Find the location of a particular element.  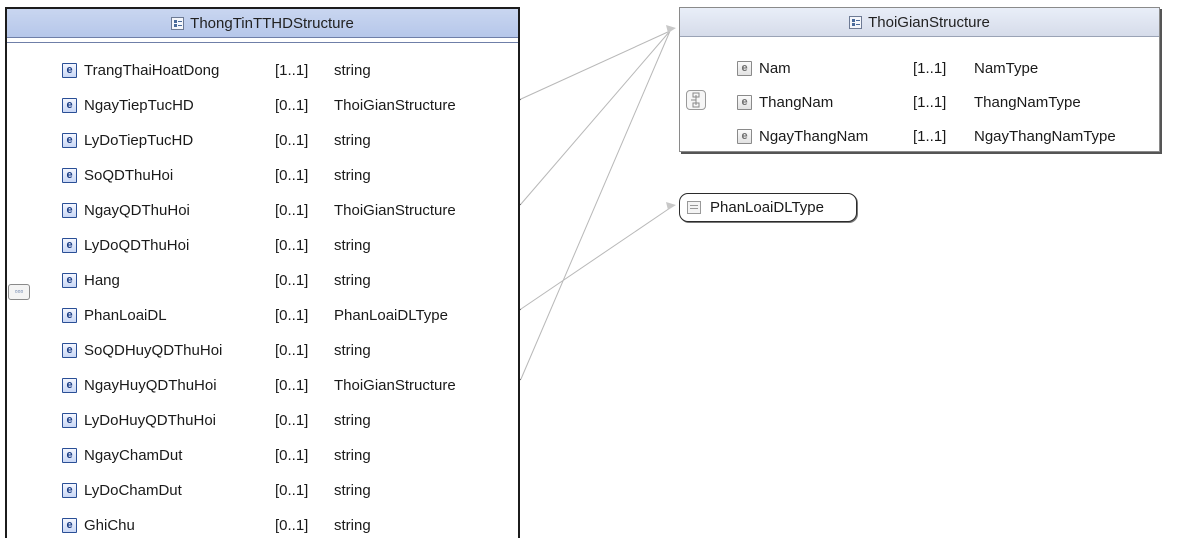

phanloaidl-type-title: PhanLoaiDLType is located at coordinates (767, 207).